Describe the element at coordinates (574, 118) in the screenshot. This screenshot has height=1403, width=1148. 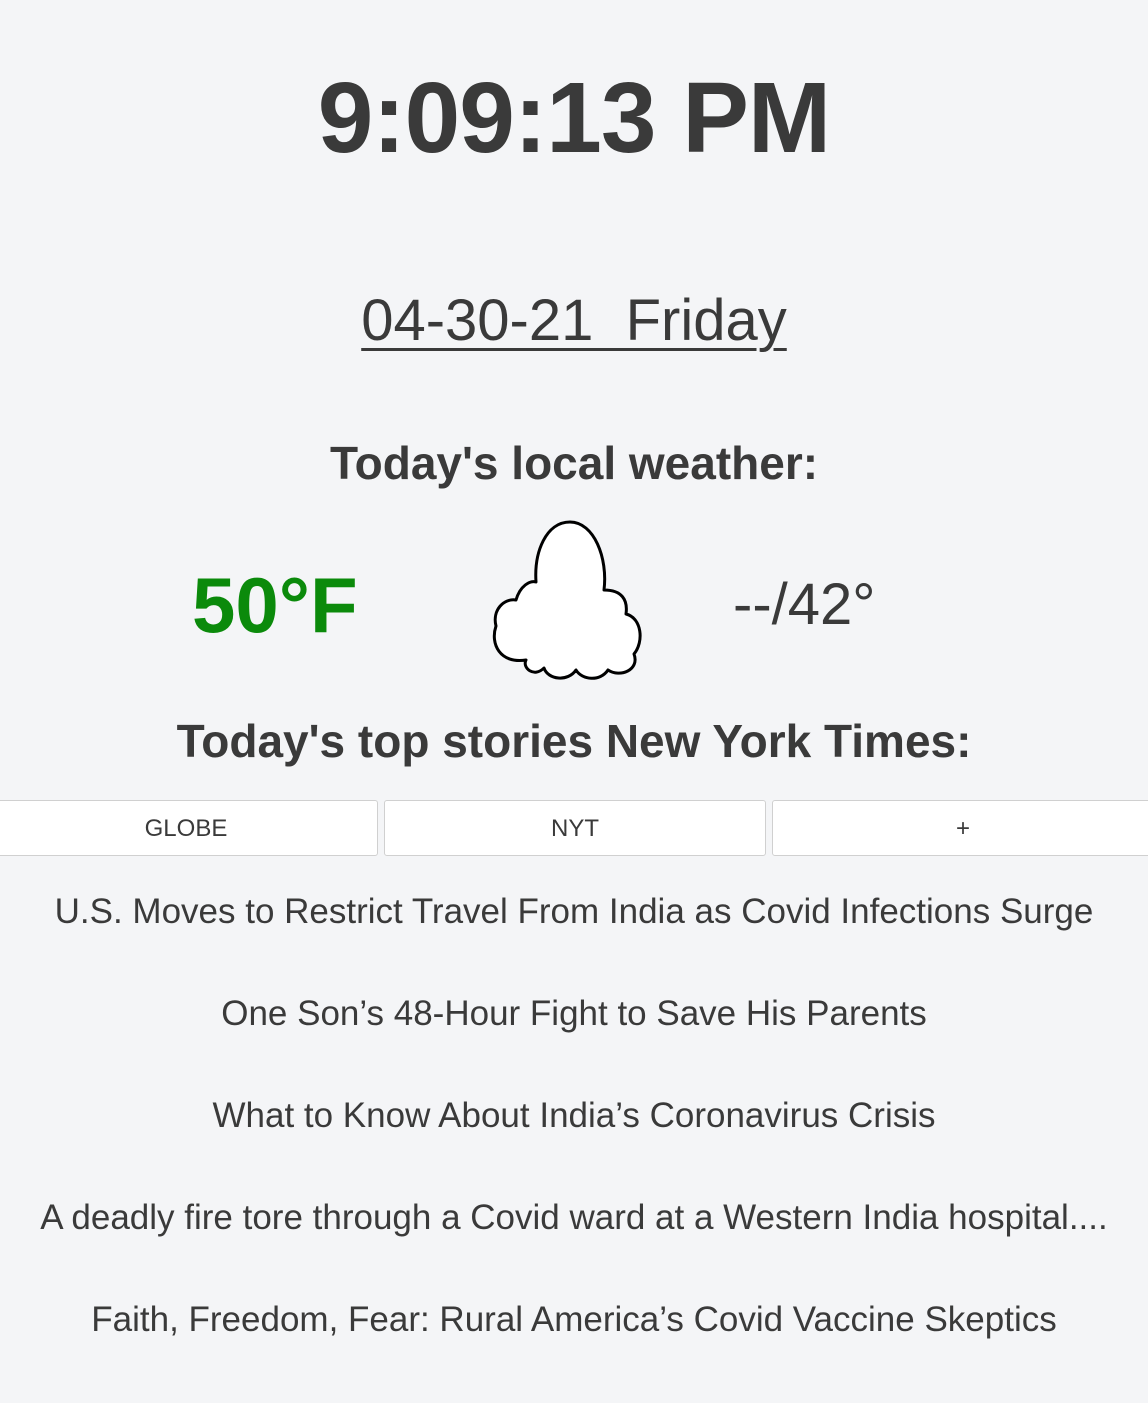
I see `clock-time: 9:09:13 PM` at that location.